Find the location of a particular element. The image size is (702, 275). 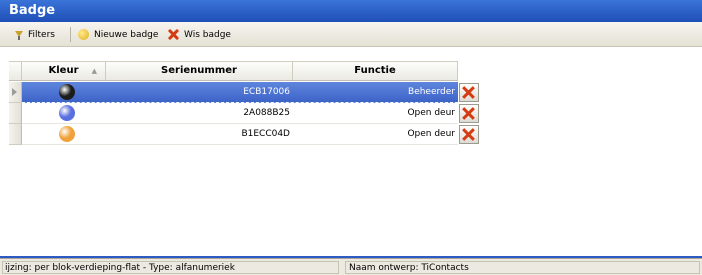

delete-badge-button: Wis badge is located at coordinates (199, 34).